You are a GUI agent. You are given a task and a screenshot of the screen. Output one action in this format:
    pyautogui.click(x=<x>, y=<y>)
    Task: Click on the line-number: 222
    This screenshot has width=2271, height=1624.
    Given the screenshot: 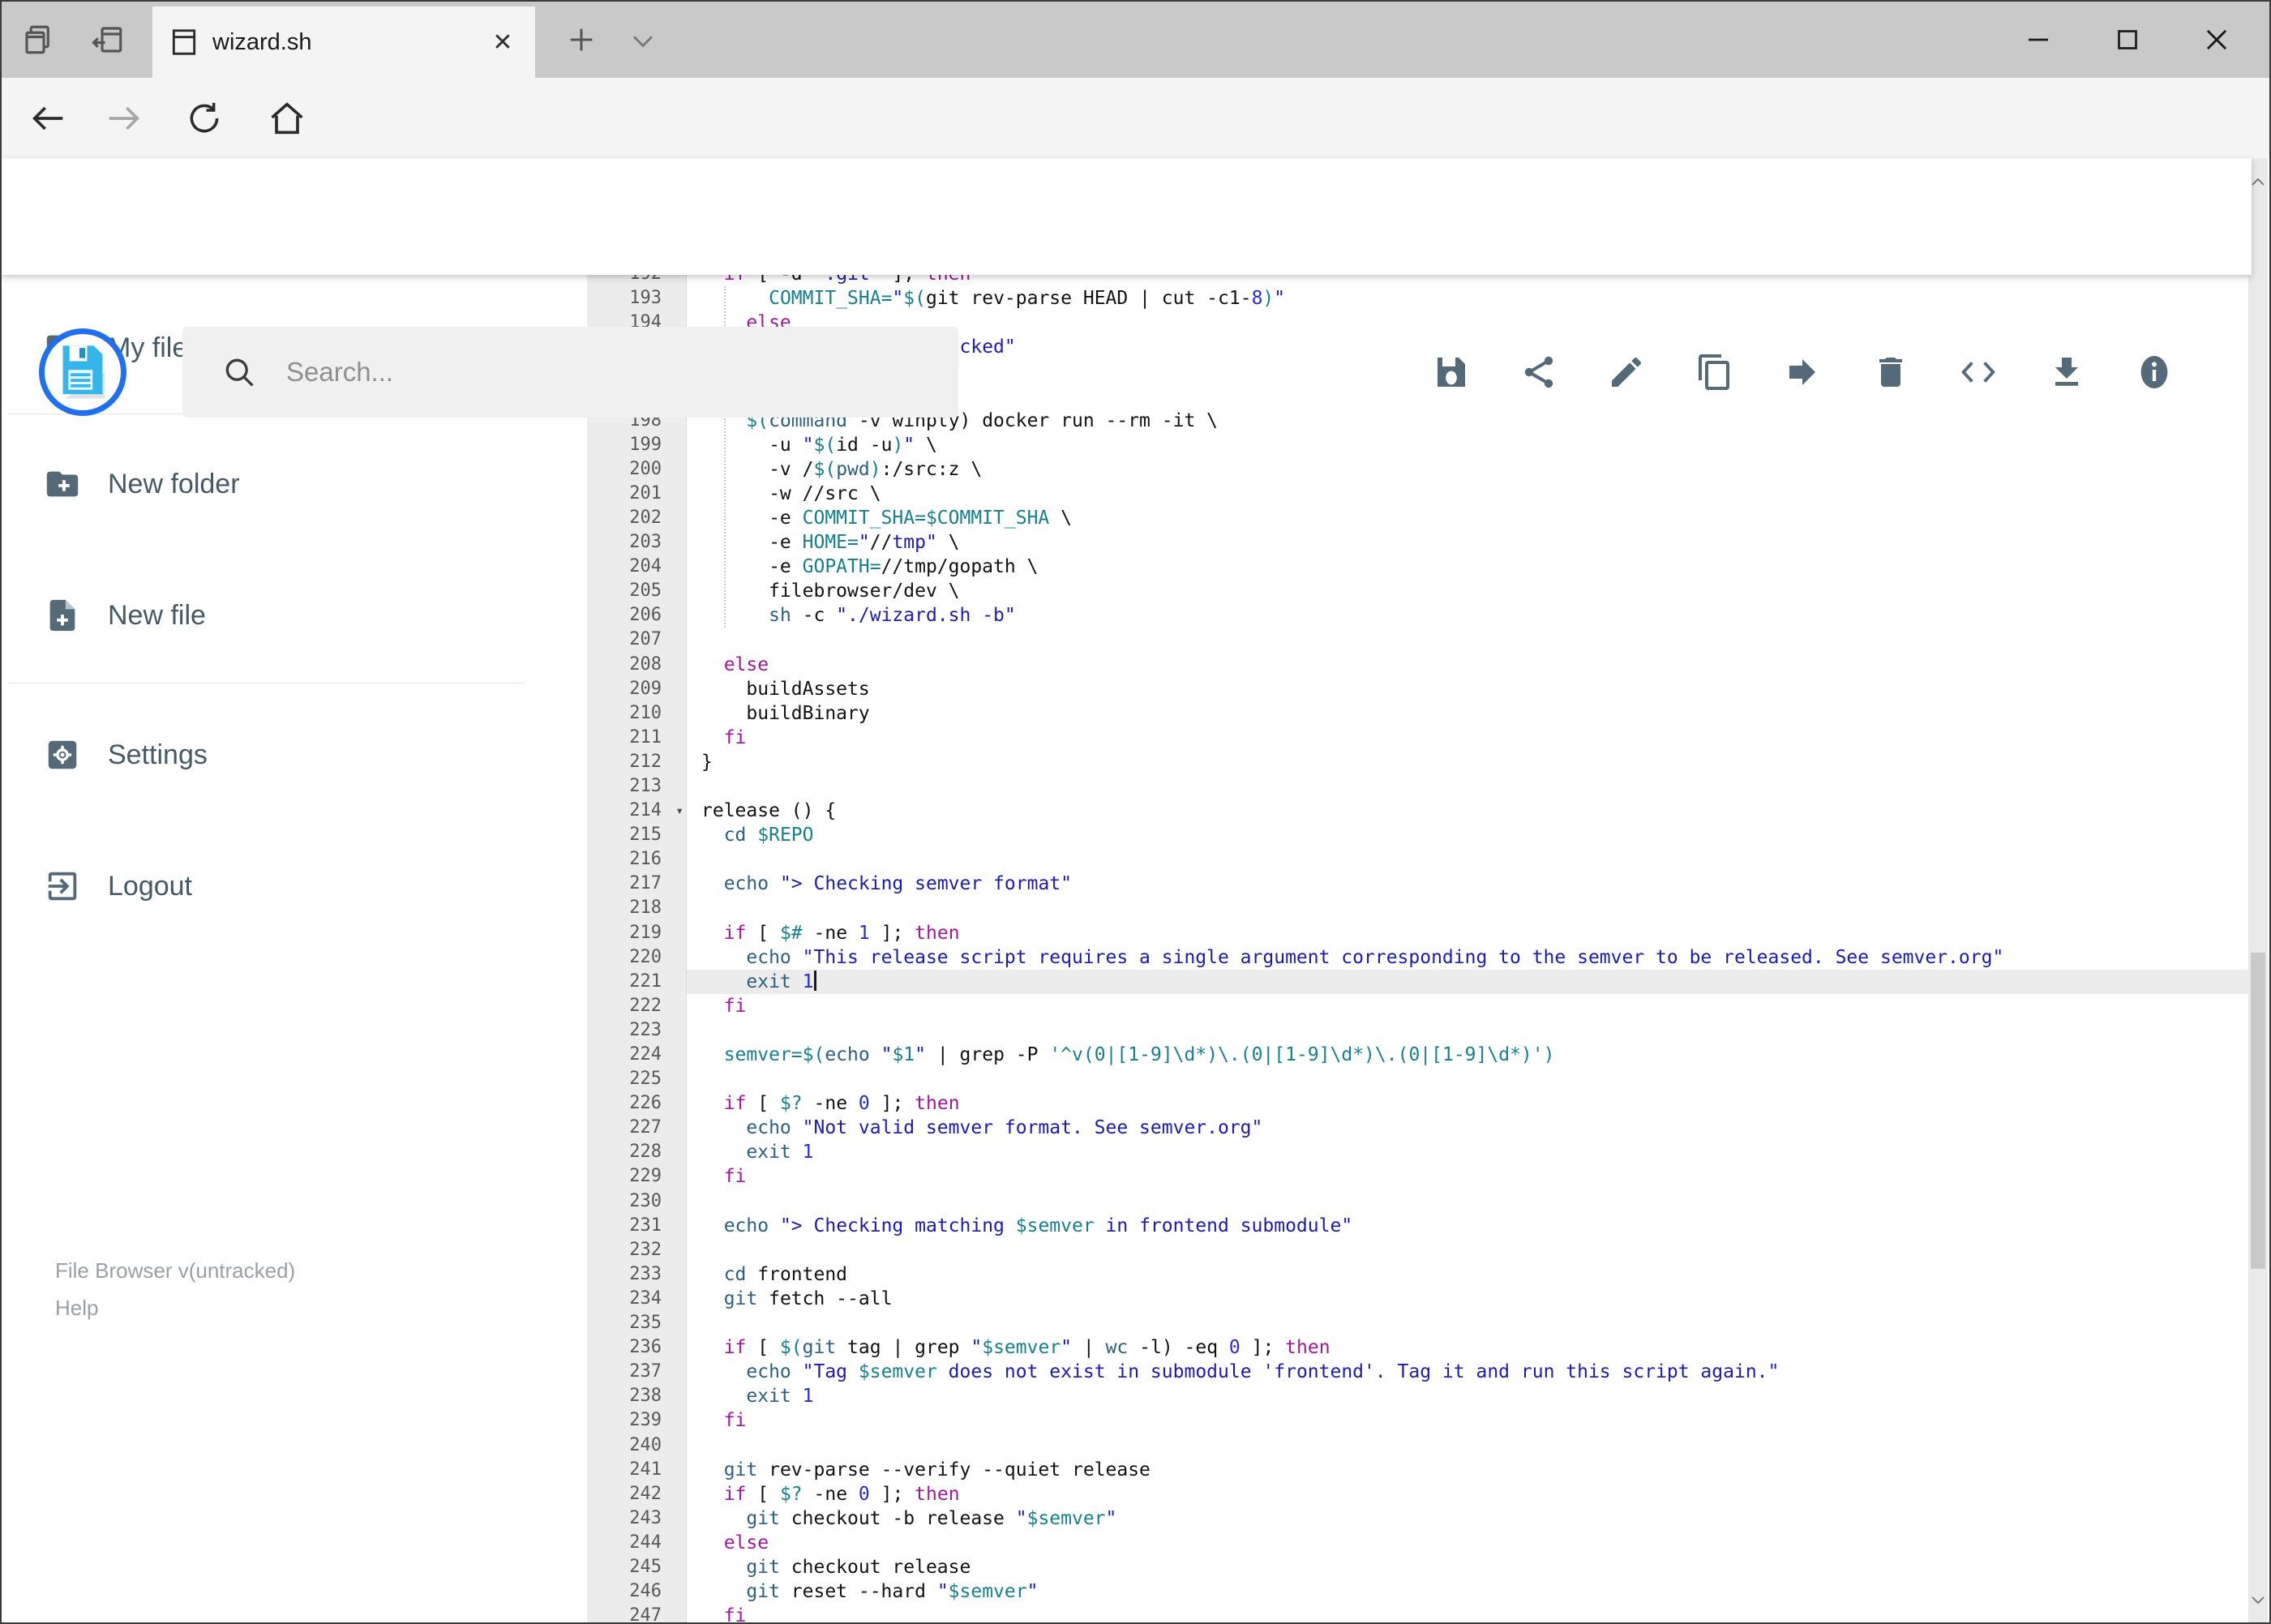 What is the action you would take?
    pyautogui.click(x=637, y=1006)
    